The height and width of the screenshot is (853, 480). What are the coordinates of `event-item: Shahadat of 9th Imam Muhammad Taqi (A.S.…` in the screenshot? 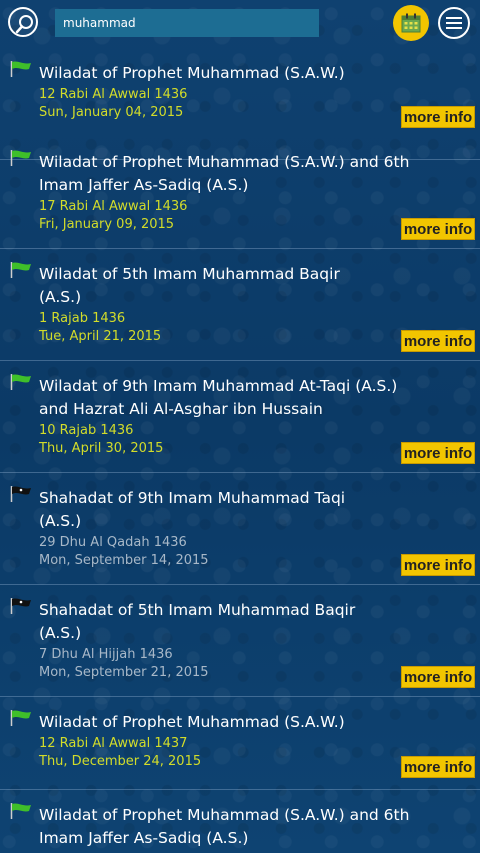 It's located at (240, 529).